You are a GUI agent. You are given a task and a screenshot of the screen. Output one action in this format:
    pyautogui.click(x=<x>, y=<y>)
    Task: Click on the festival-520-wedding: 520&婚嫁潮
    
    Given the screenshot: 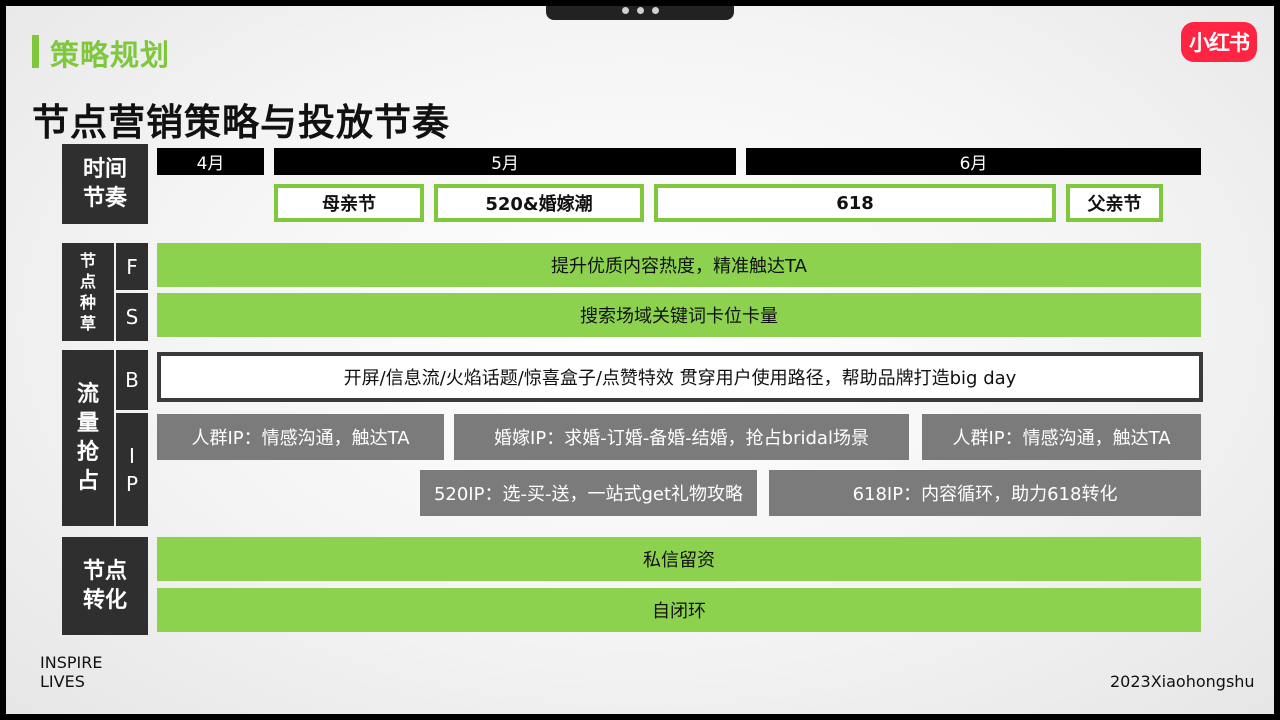 What is the action you would take?
    pyautogui.click(x=539, y=203)
    